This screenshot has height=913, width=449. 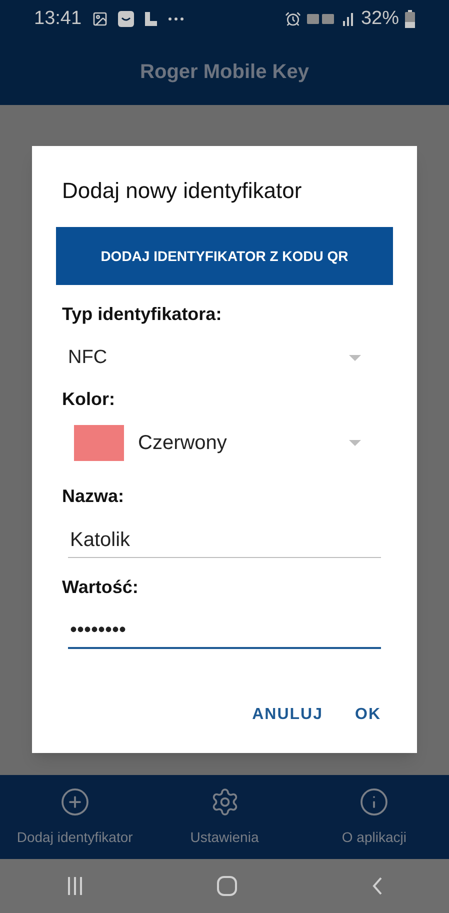 What do you see at coordinates (368, 715) in the screenshot?
I see `dialog-button: OK` at bounding box center [368, 715].